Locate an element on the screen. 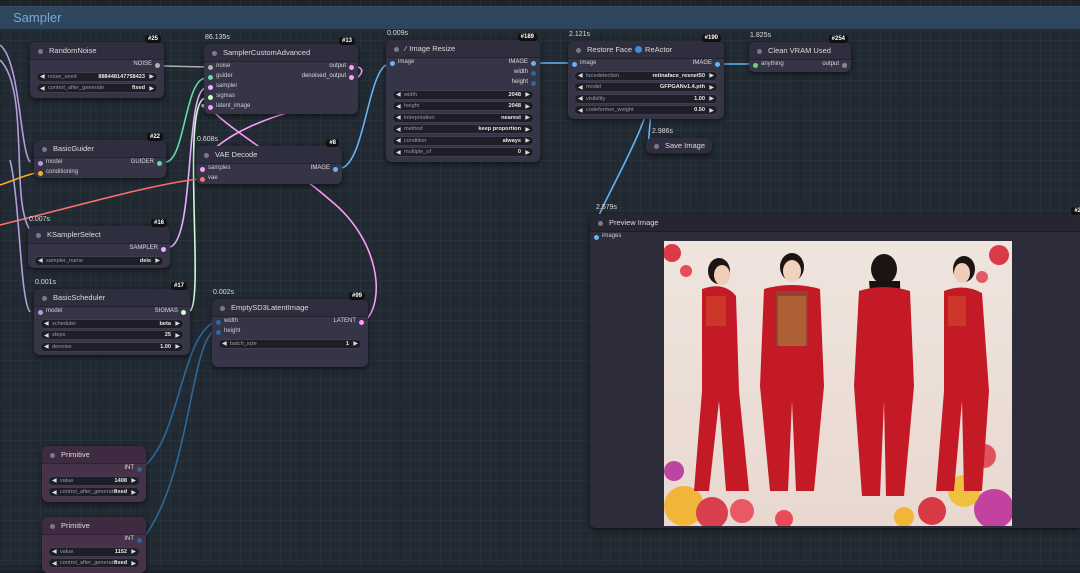 This screenshot has width=1080, height=573. widget-value: keep proportion is located at coordinates (499, 129).